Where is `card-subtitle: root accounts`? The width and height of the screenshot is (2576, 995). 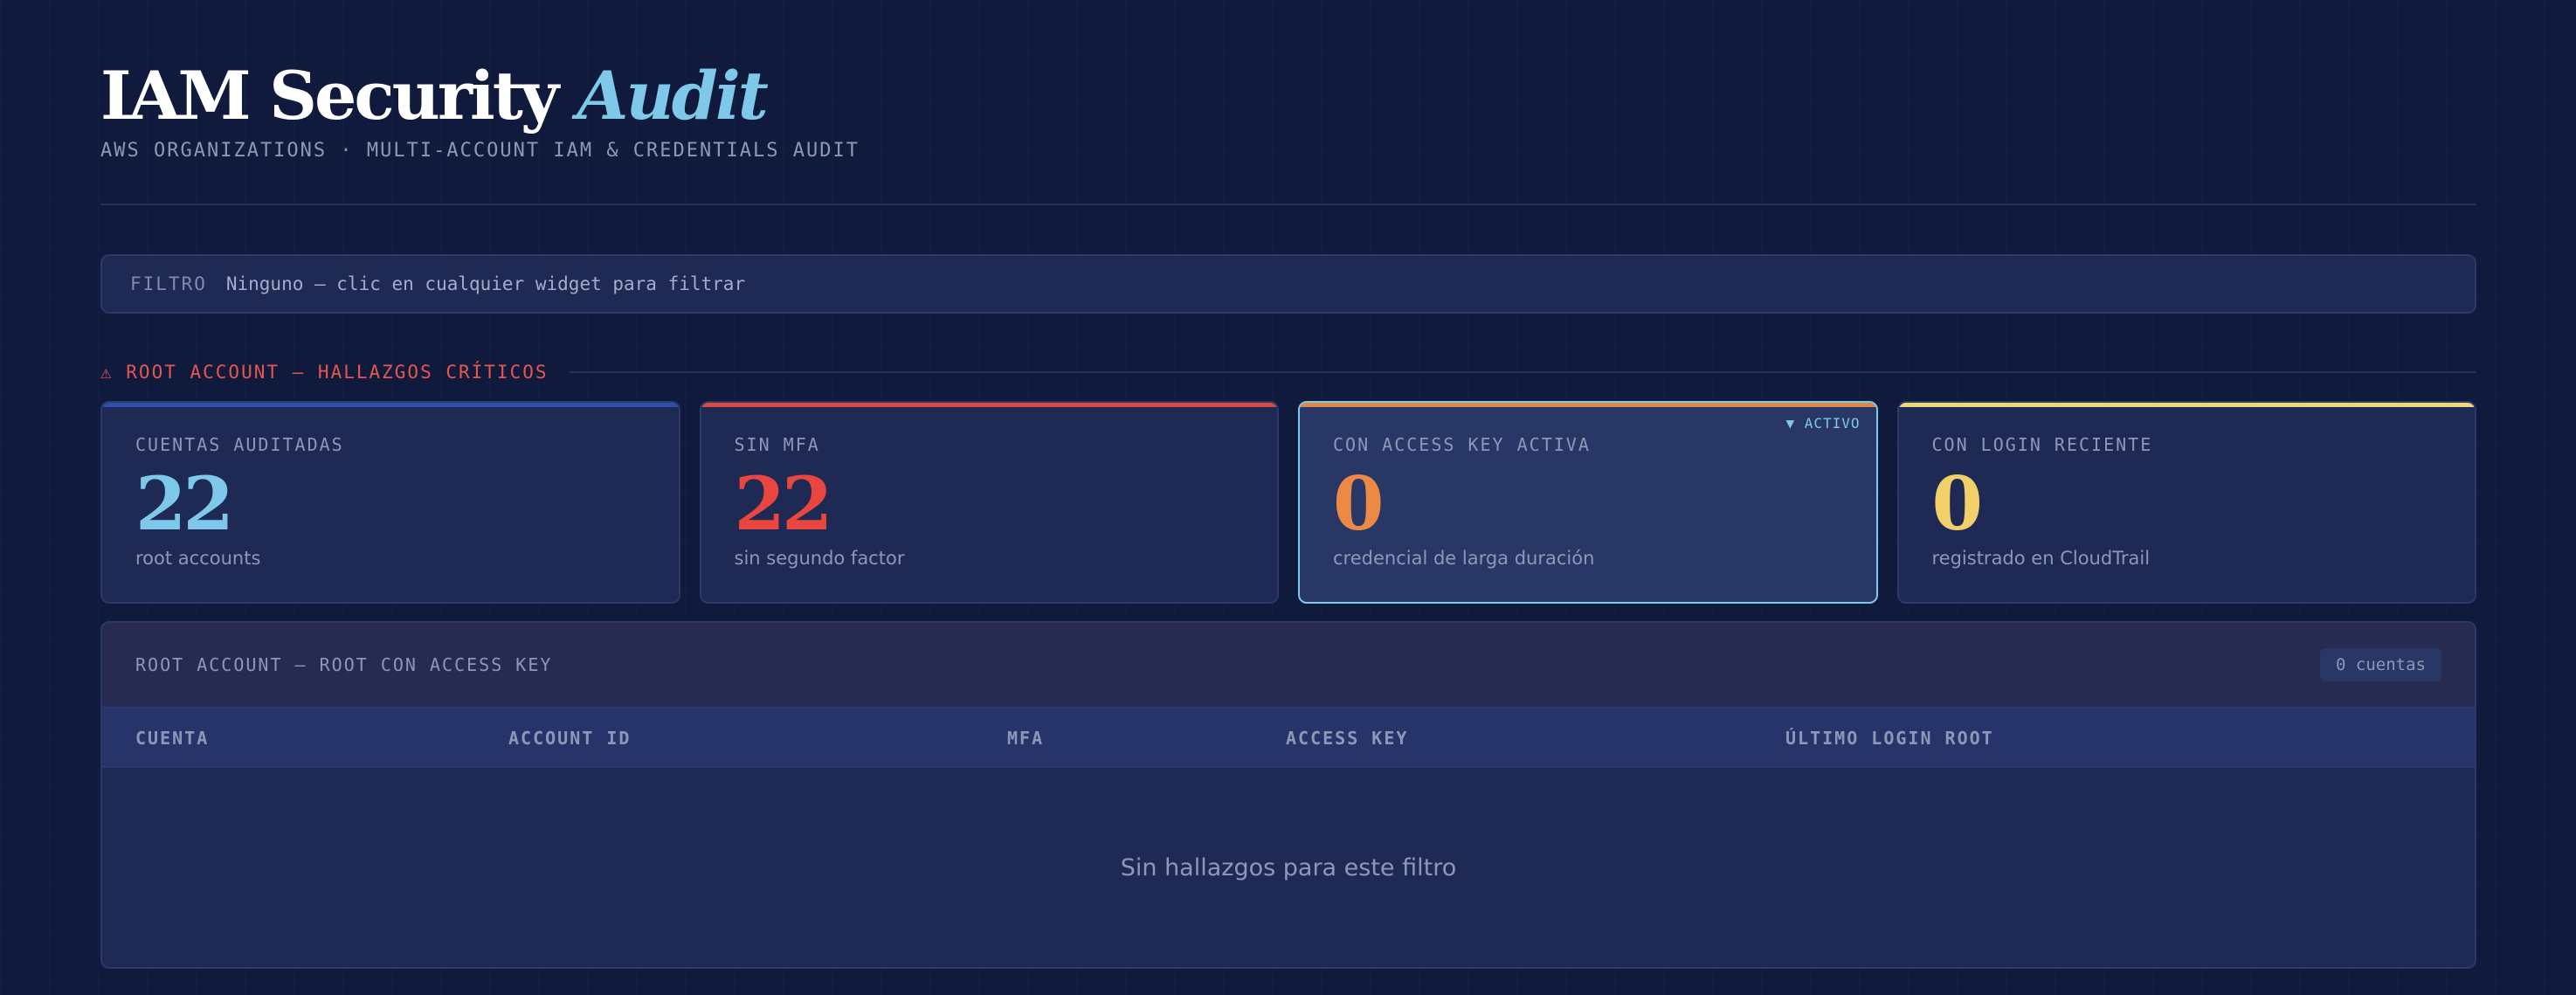 card-subtitle: root accounts is located at coordinates (198, 559).